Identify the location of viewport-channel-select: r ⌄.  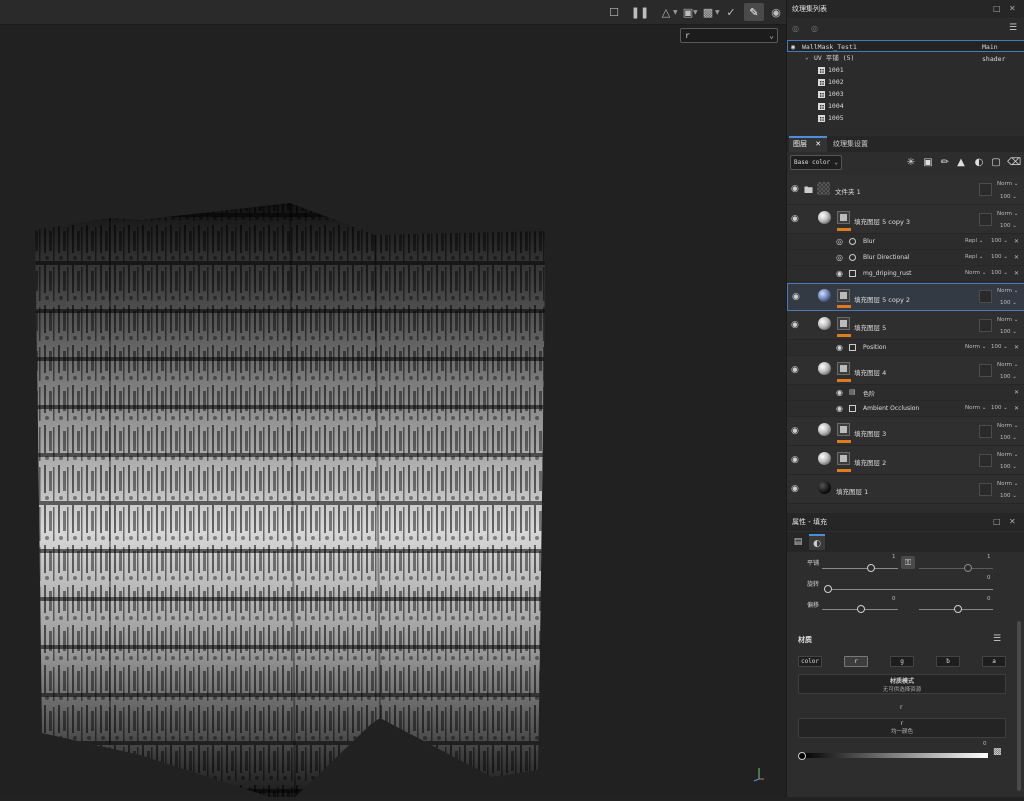
(729, 35).